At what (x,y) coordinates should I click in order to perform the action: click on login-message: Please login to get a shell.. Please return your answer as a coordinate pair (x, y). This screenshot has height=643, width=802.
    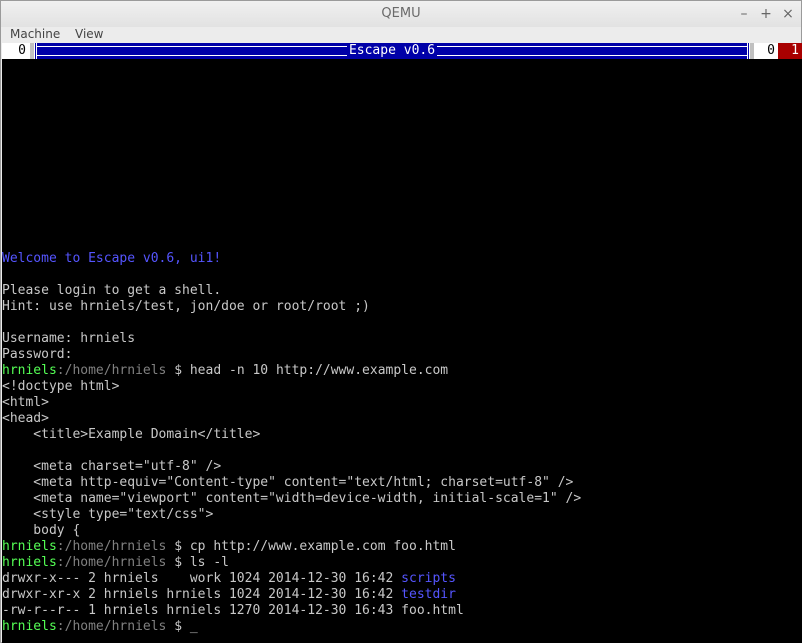
    Looking at the image, I should click on (112, 290).